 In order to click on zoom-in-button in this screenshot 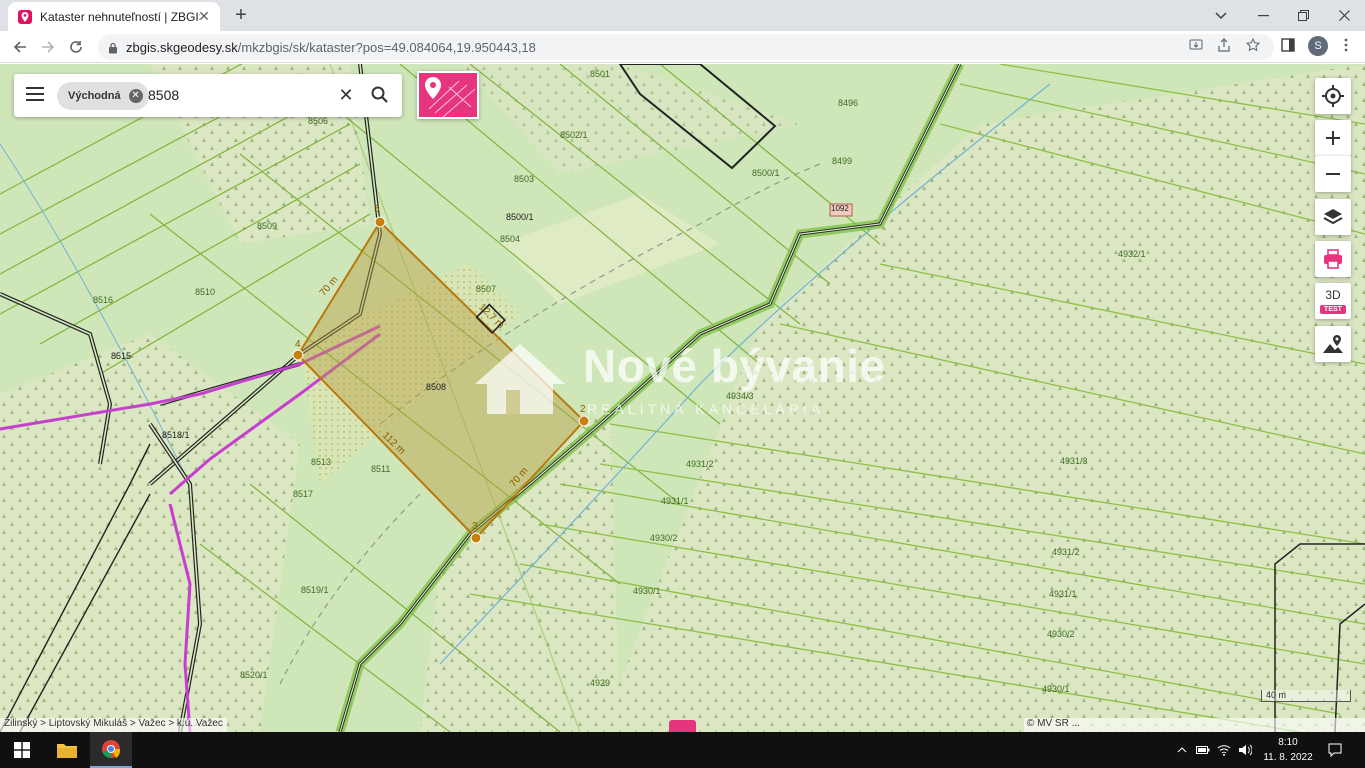, I will do `click(1333, 138)`.